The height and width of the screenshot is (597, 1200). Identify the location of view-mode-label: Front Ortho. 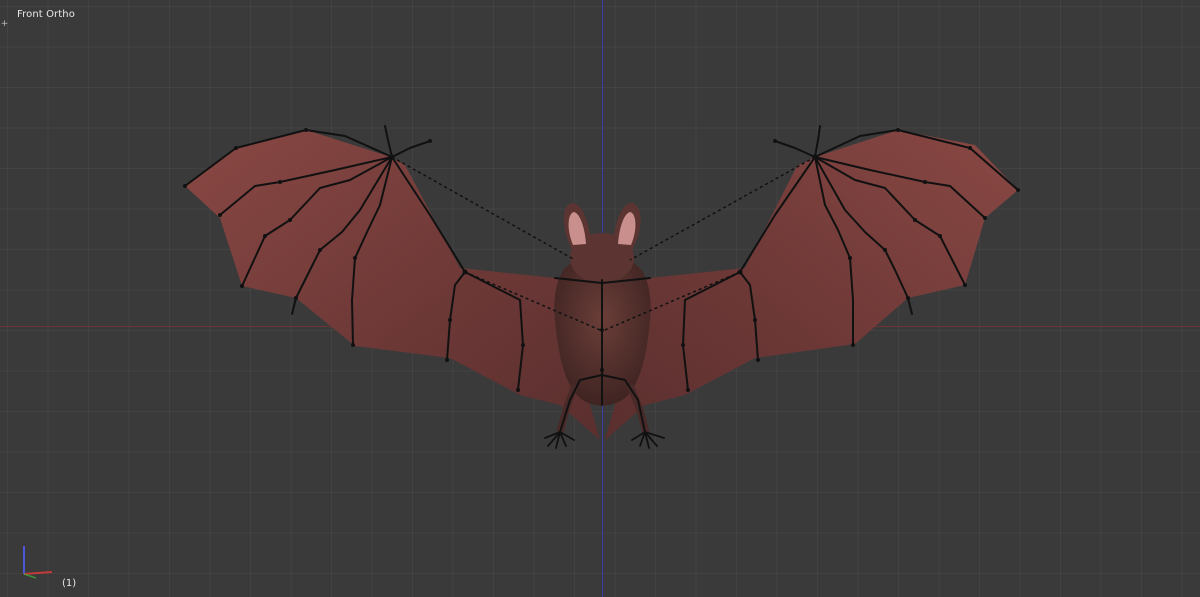
(46, 14).